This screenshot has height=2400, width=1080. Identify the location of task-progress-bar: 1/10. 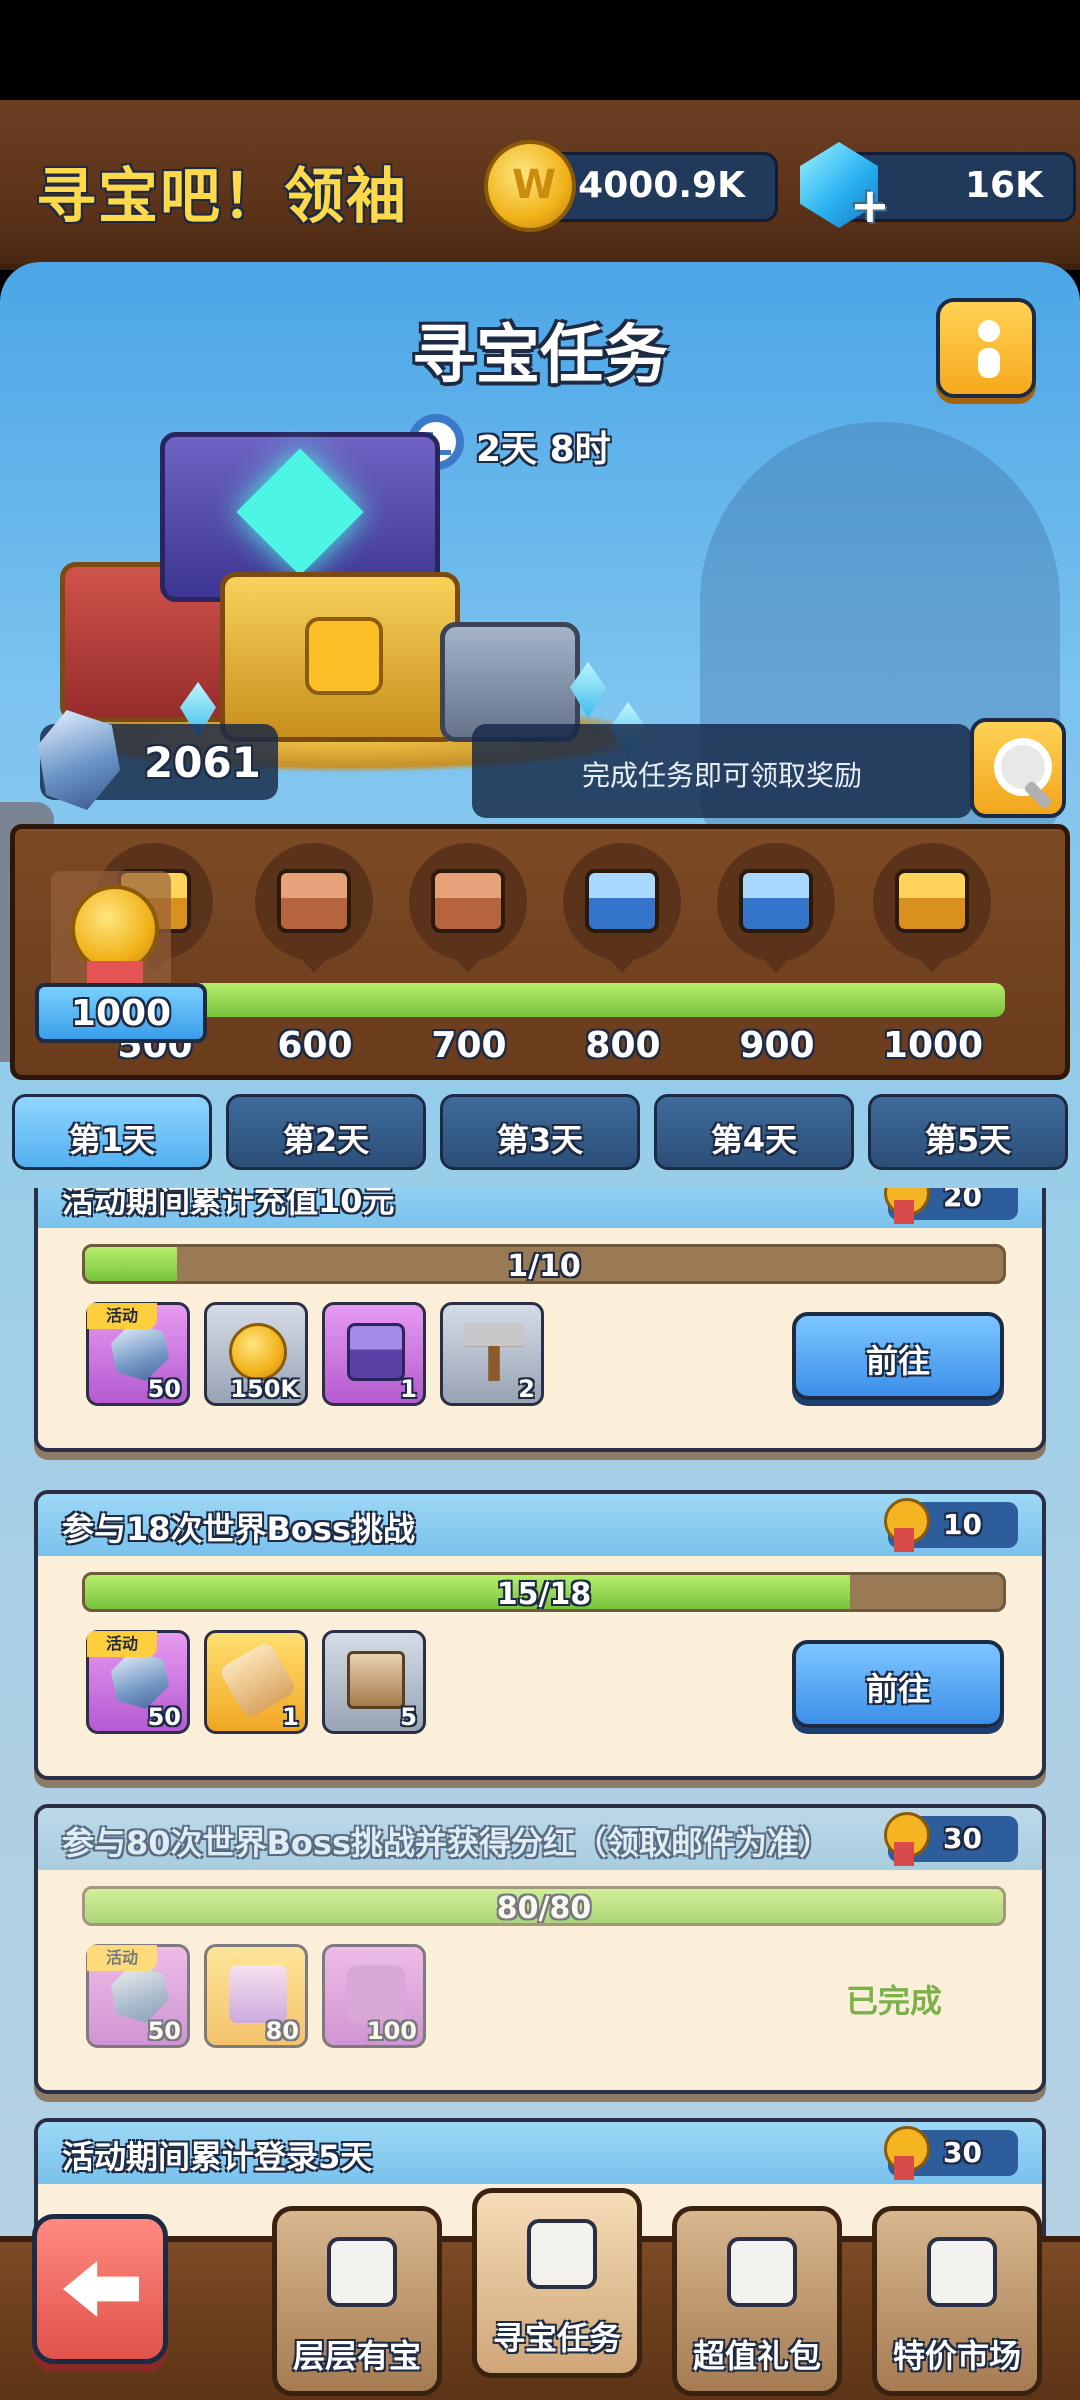
(544, 1264).